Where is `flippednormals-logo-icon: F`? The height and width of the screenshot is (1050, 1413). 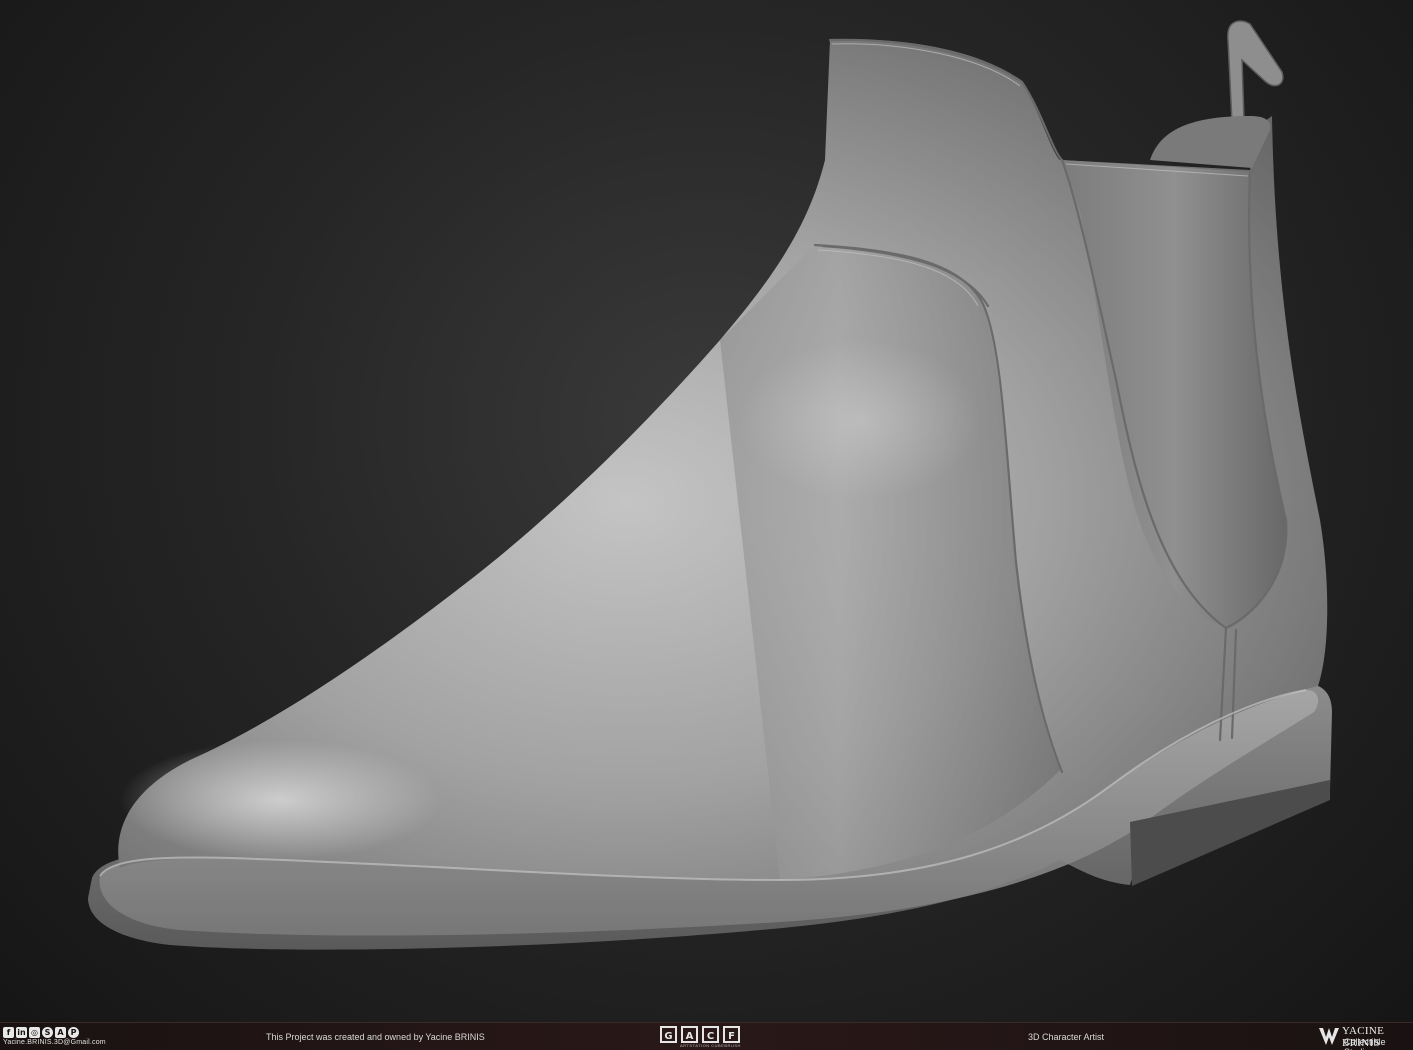 flippednormals-logo-icon: F is located at coordinates (731, 1034).